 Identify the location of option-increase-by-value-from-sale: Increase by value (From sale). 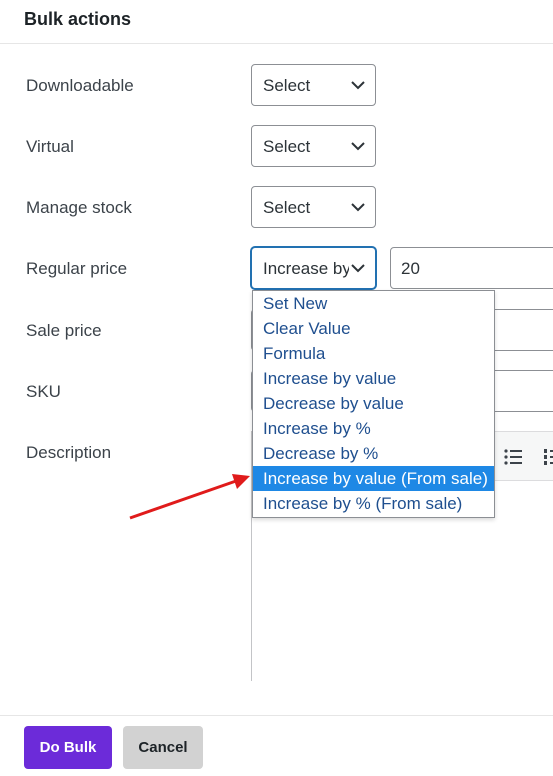
(373, 478).